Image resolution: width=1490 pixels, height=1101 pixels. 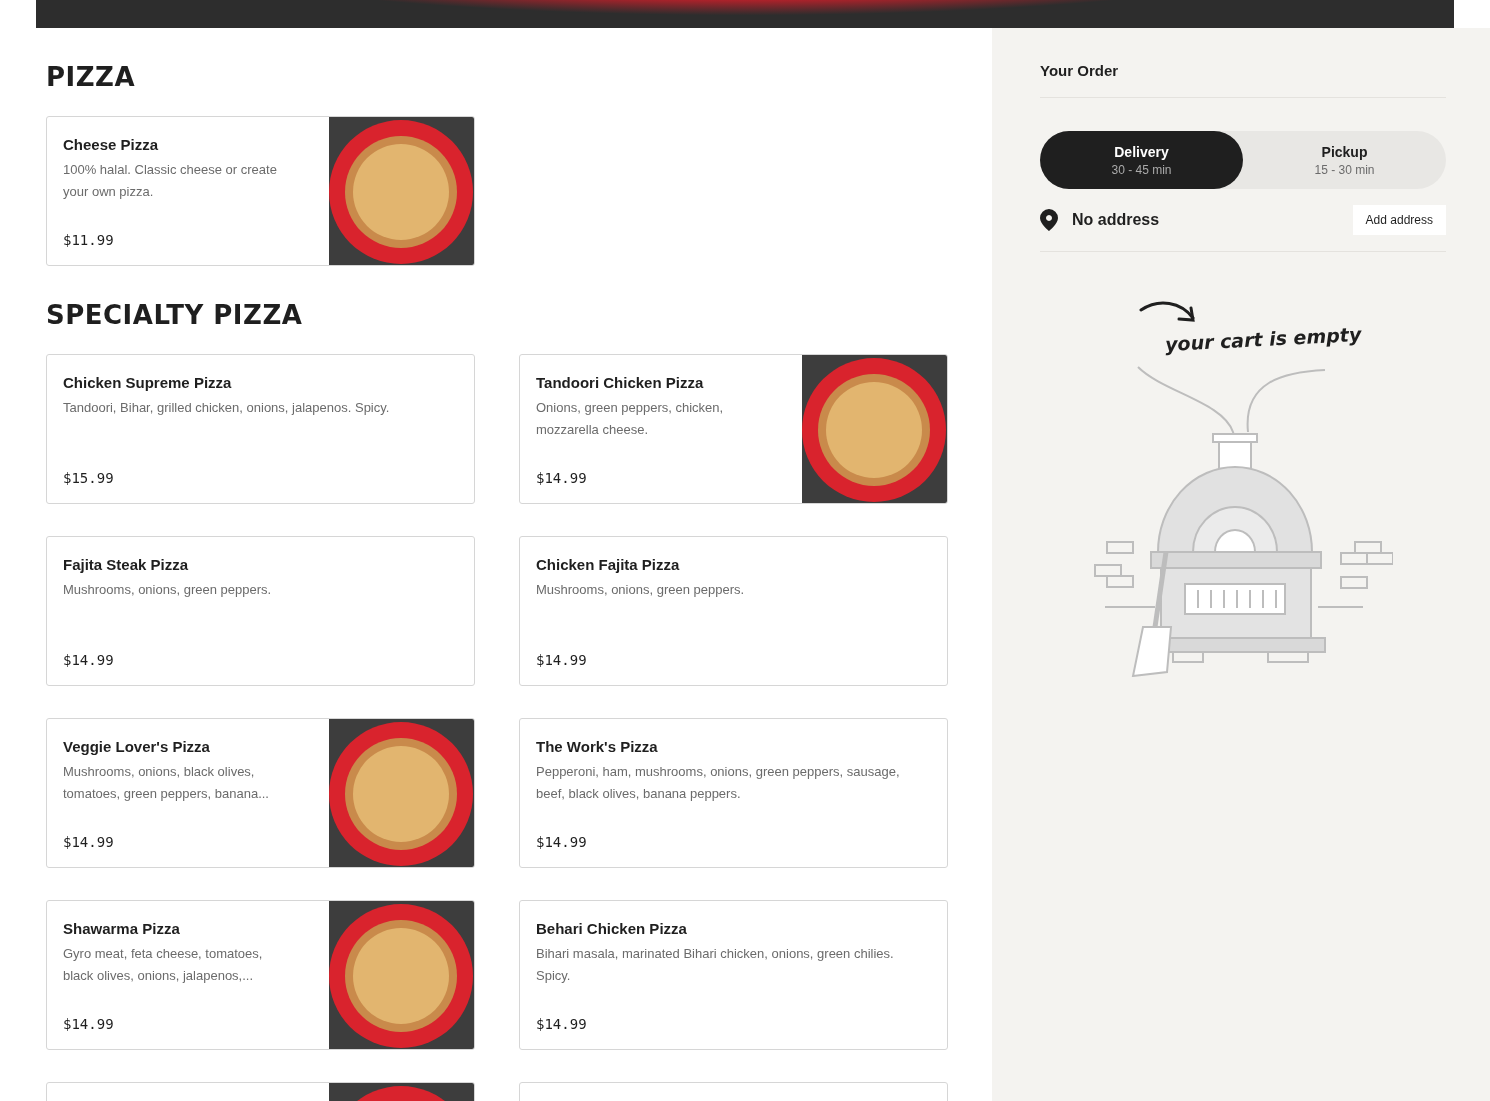 I want to click on item-name: Shawarma Pizza, so click(x=122, y=928).